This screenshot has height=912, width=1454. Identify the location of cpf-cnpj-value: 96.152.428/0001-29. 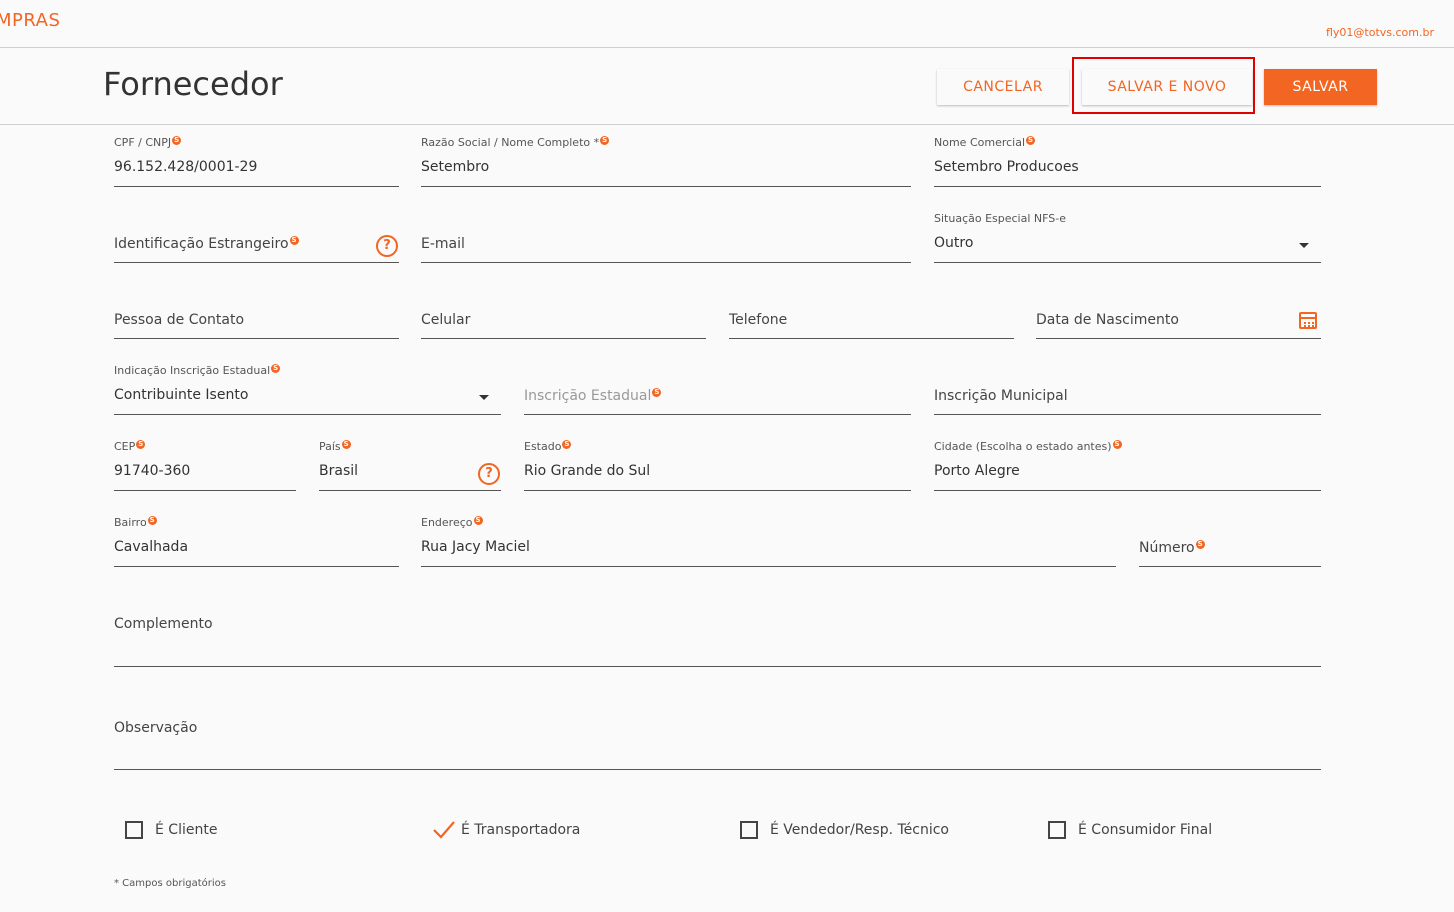
(186, 167).